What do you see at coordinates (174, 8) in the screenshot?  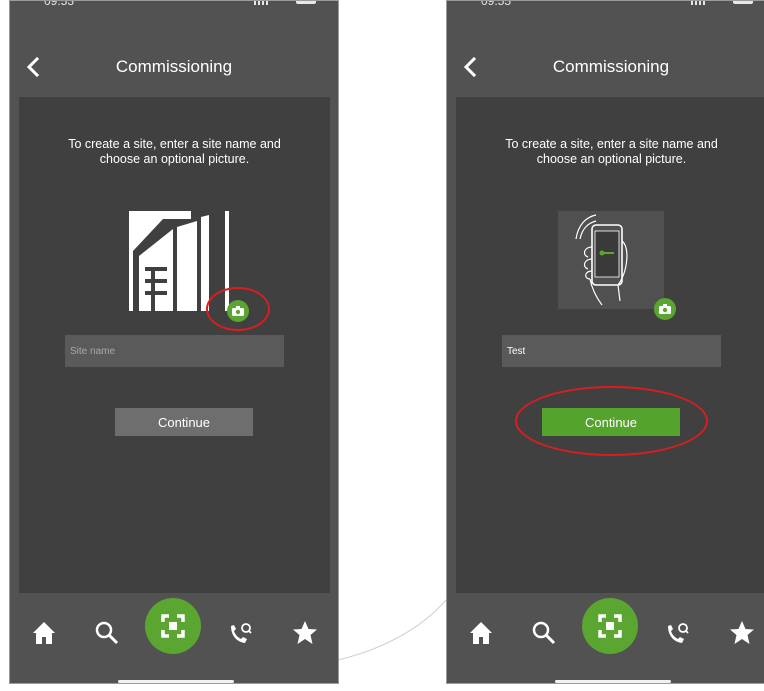 I see `status-bar: 09:53` at bounding box center [174, 8].